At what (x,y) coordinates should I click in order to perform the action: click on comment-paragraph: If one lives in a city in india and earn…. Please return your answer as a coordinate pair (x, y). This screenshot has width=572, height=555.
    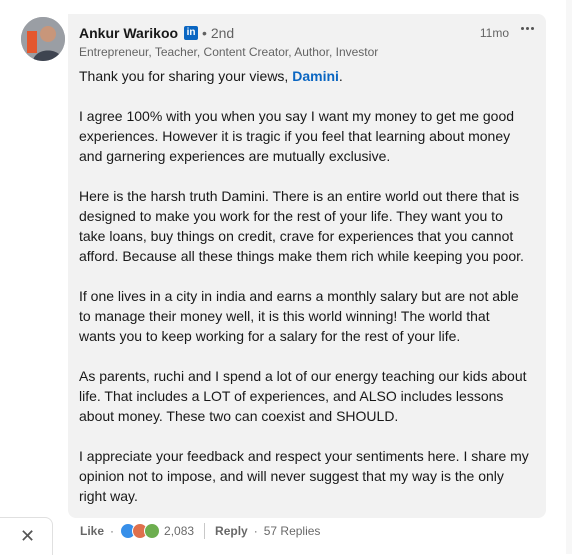
    Looking at the image, I should click on (299, 316).